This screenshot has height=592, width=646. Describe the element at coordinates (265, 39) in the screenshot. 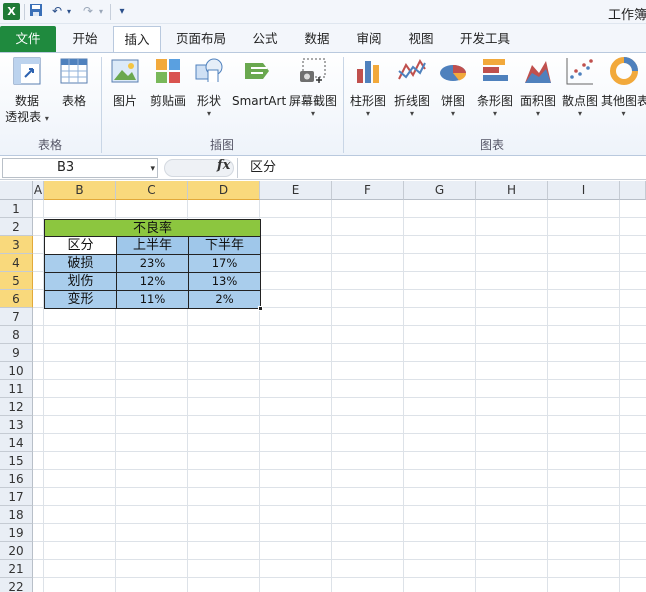

I see `tab-formulas: 公式` at that location.